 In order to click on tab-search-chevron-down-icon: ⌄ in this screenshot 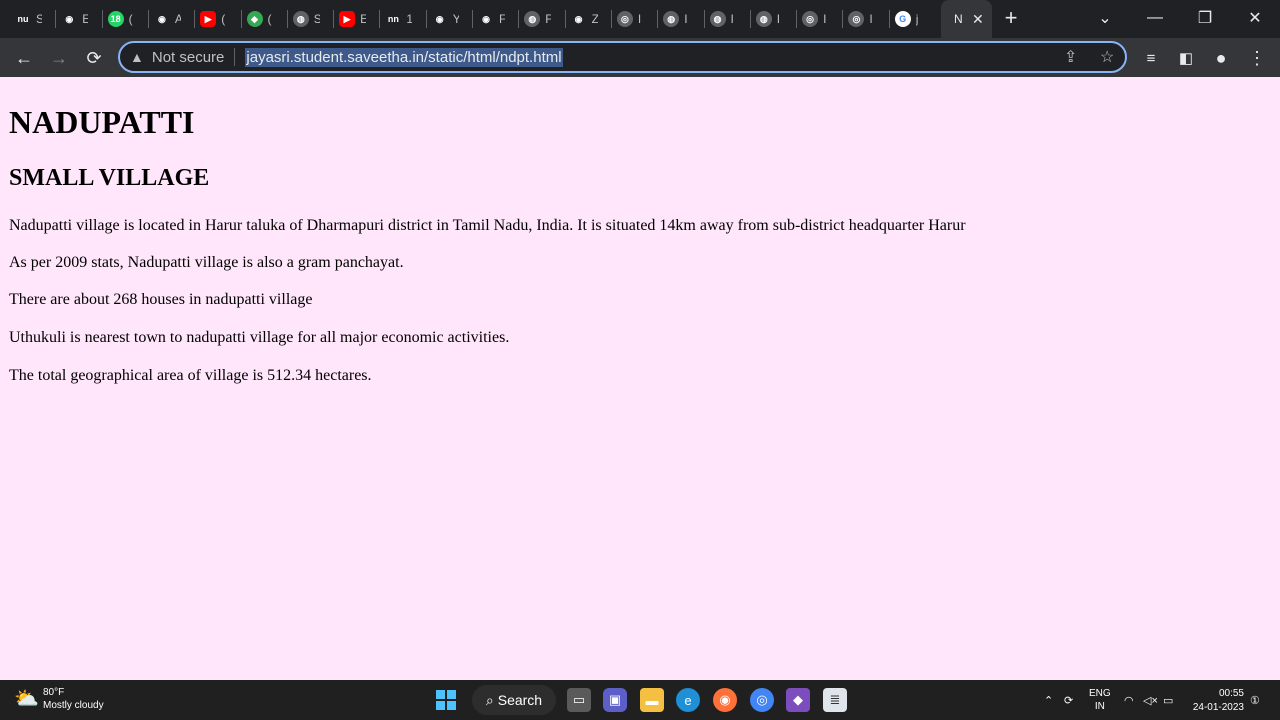, I will do `click(1105, 18)`.